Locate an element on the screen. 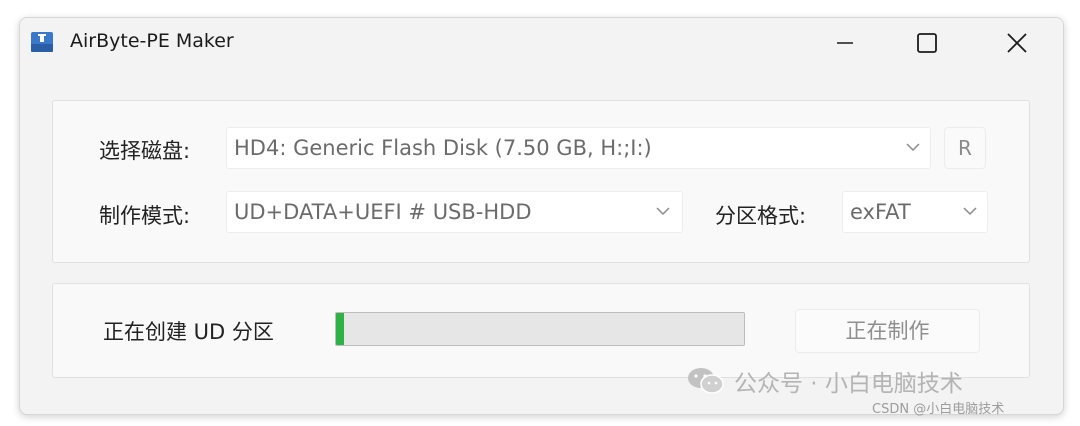  progress-bar-fill is located at coordinates (340, 329).